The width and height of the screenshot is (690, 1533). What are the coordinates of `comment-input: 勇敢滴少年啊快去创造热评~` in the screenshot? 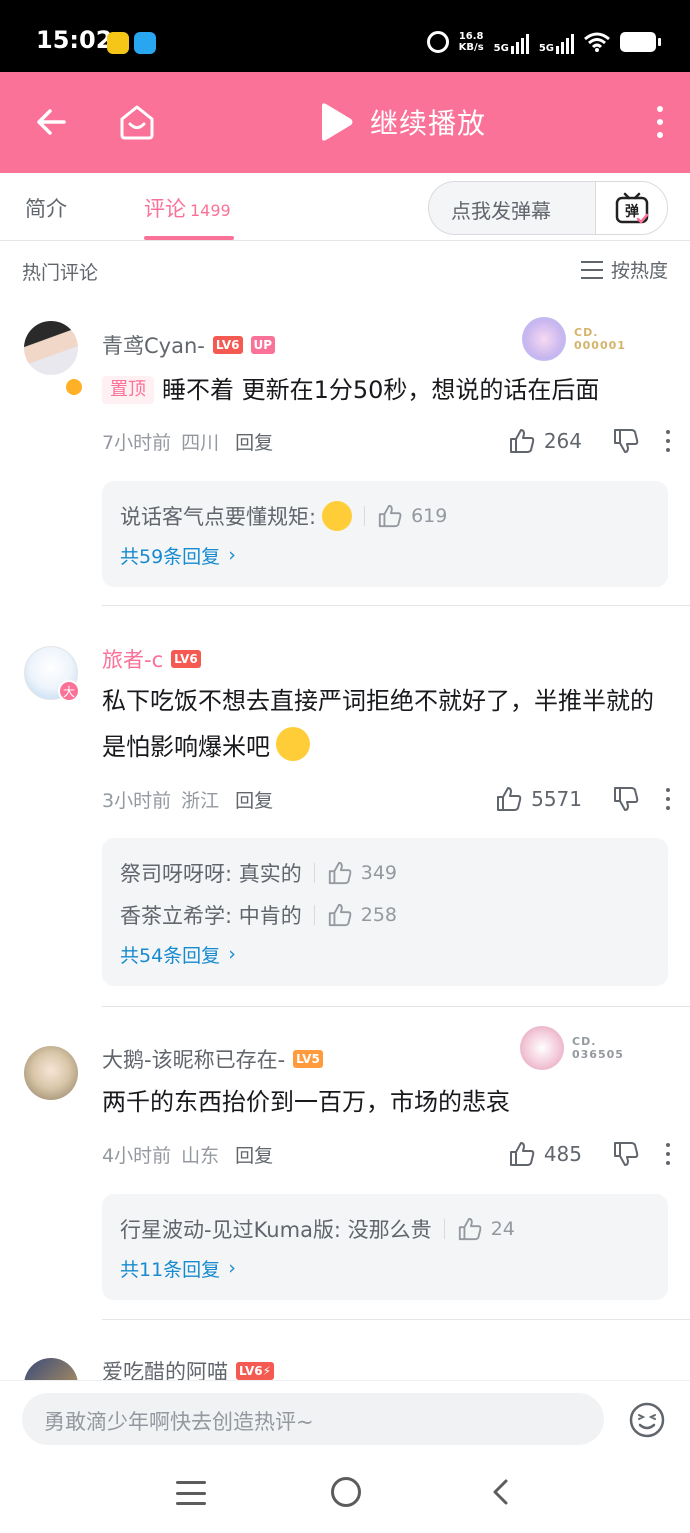 It's located at (313, 1419).